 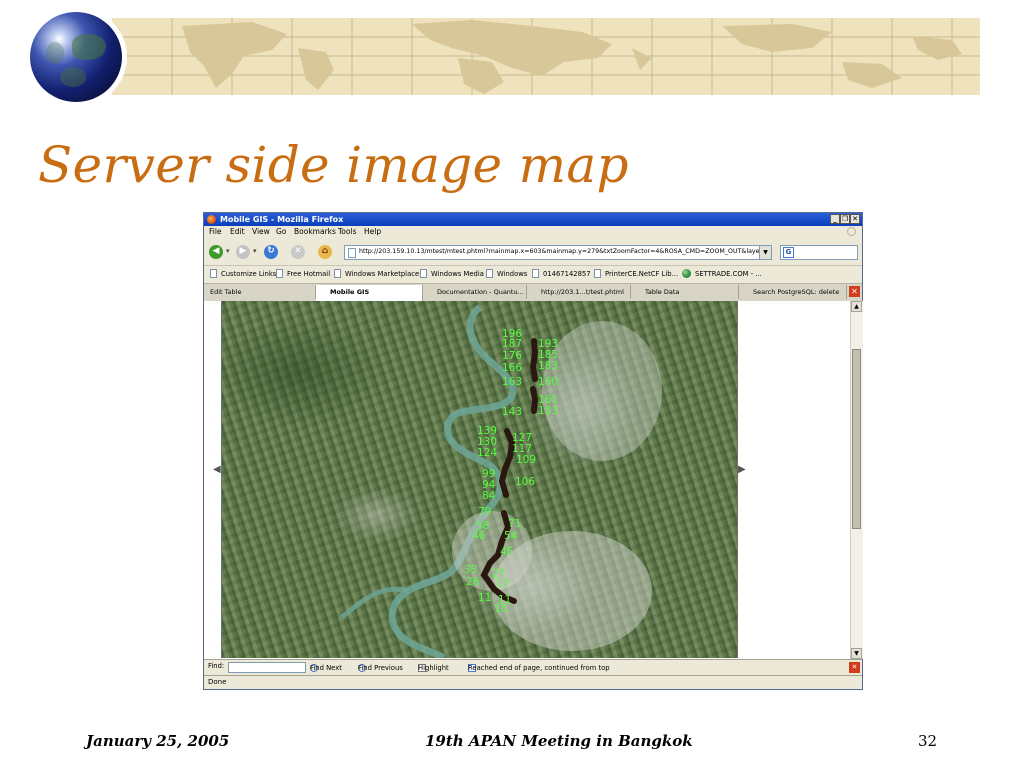 I want to click on forward-dropdown-icon: ▾, so click(x=255, y=251).